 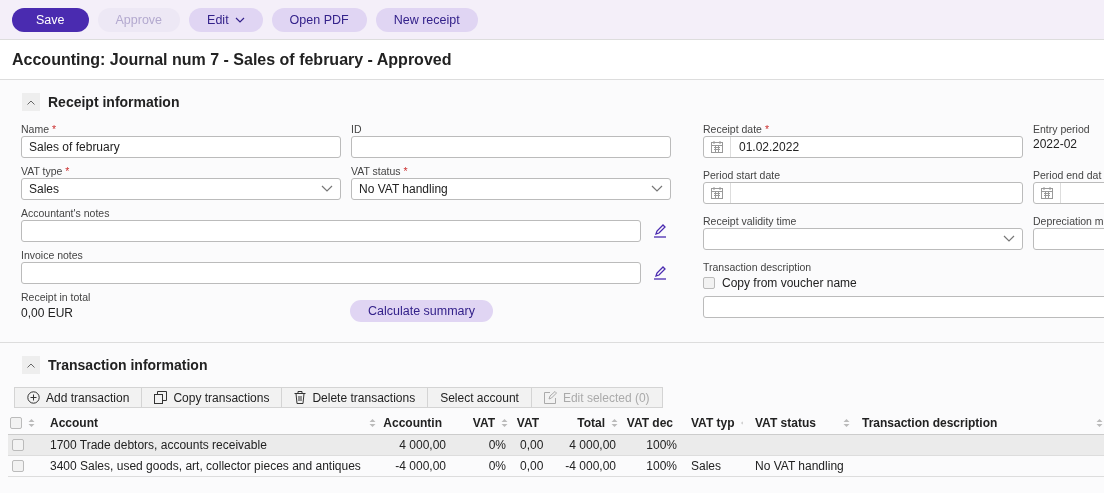 What do you see at coordinates (799, 466) in the screenshot?
I see `table-cell: No VAT handling` at bounding box center [799, 466].